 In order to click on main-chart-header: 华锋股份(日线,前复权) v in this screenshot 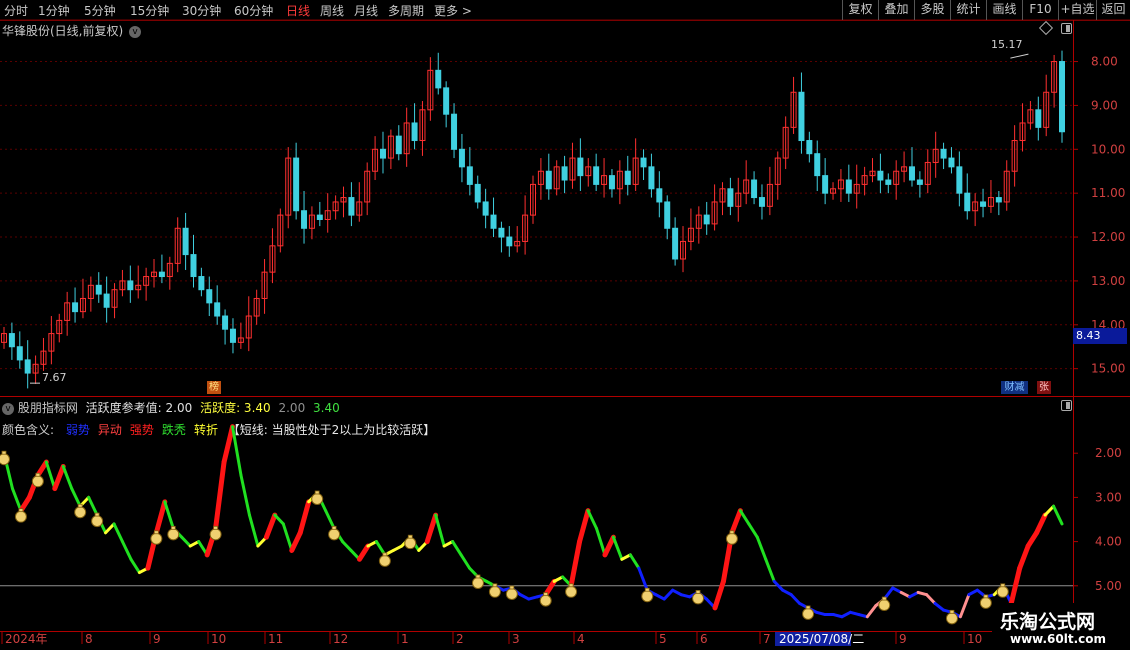, I will do `click(72, 30)`.